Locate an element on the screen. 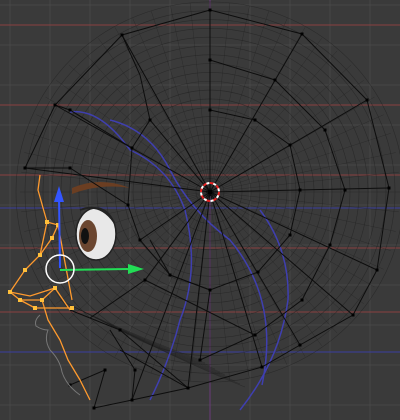  x-axis-arrow is located at coordinates (136, 269).